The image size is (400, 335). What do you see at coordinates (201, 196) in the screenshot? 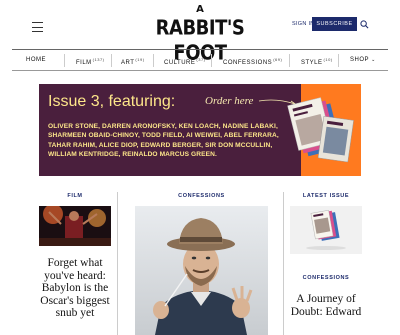
I see `section-label-confessions: CONFESSIONS` at bounding box center [201, 196].